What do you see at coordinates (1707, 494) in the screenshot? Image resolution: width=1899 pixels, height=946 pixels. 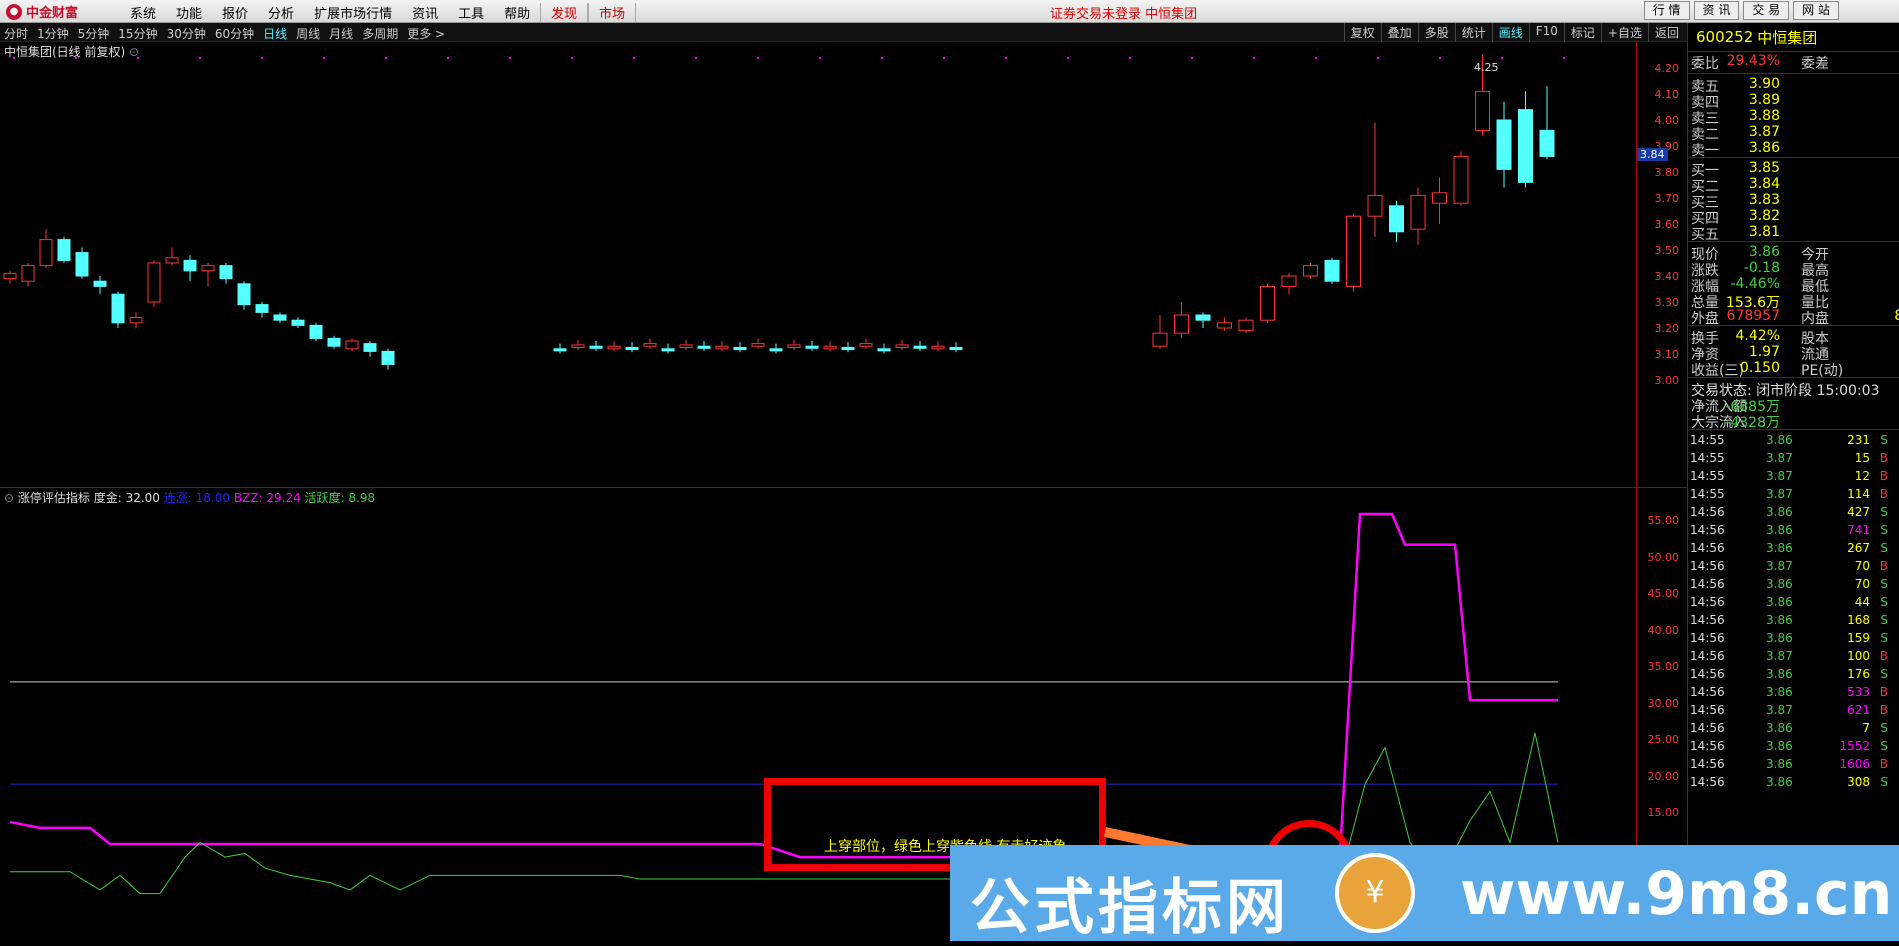 I see `tick-time: 14:55` at bounding box center [1707, 494].